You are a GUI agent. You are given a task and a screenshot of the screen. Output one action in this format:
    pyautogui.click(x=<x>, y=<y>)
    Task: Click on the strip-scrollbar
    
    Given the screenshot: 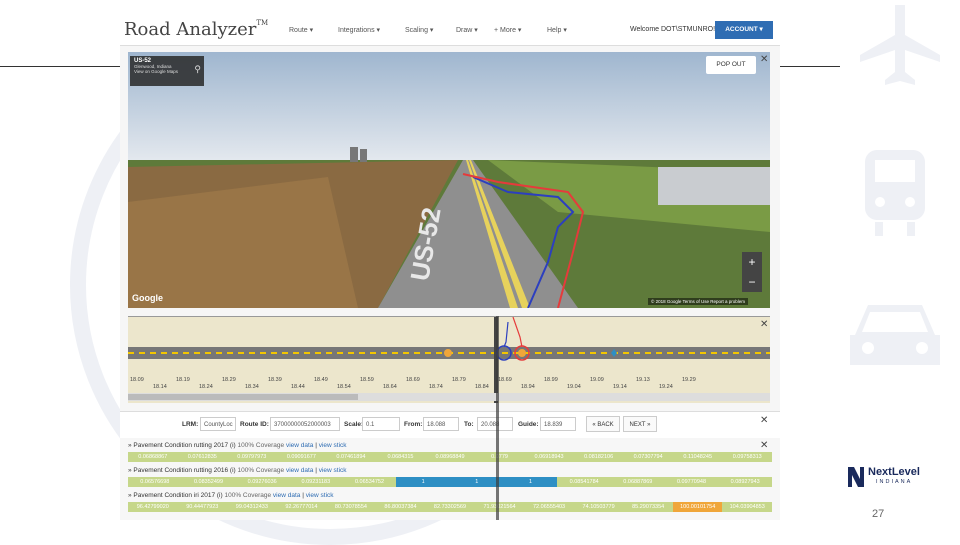 What is the action you would take?
    pyautogui.click(x=449, y=397)
    